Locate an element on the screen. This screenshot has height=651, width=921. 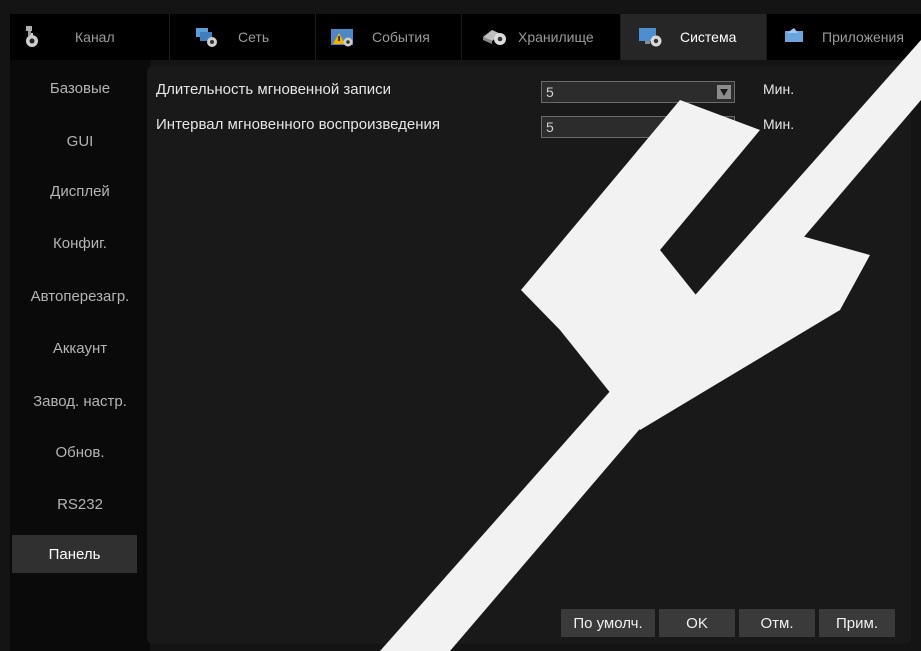
sidebar-item-config: Конфиг. is located at coordinates (80, 243).